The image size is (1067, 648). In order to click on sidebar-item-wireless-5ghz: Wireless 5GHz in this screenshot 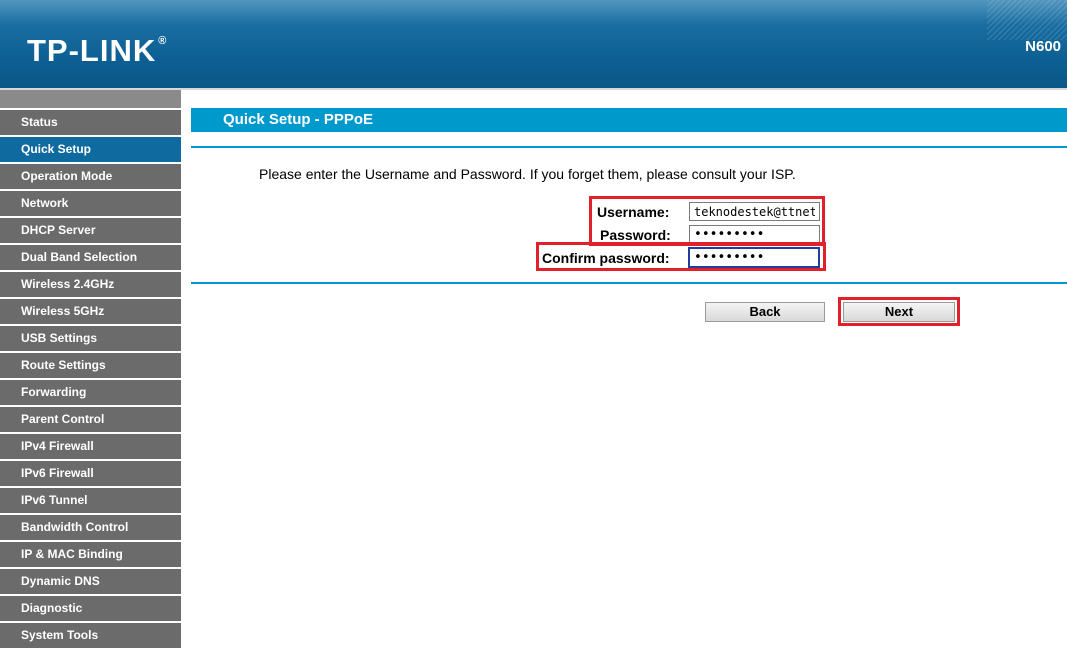, I will do `click(90, 312)`.